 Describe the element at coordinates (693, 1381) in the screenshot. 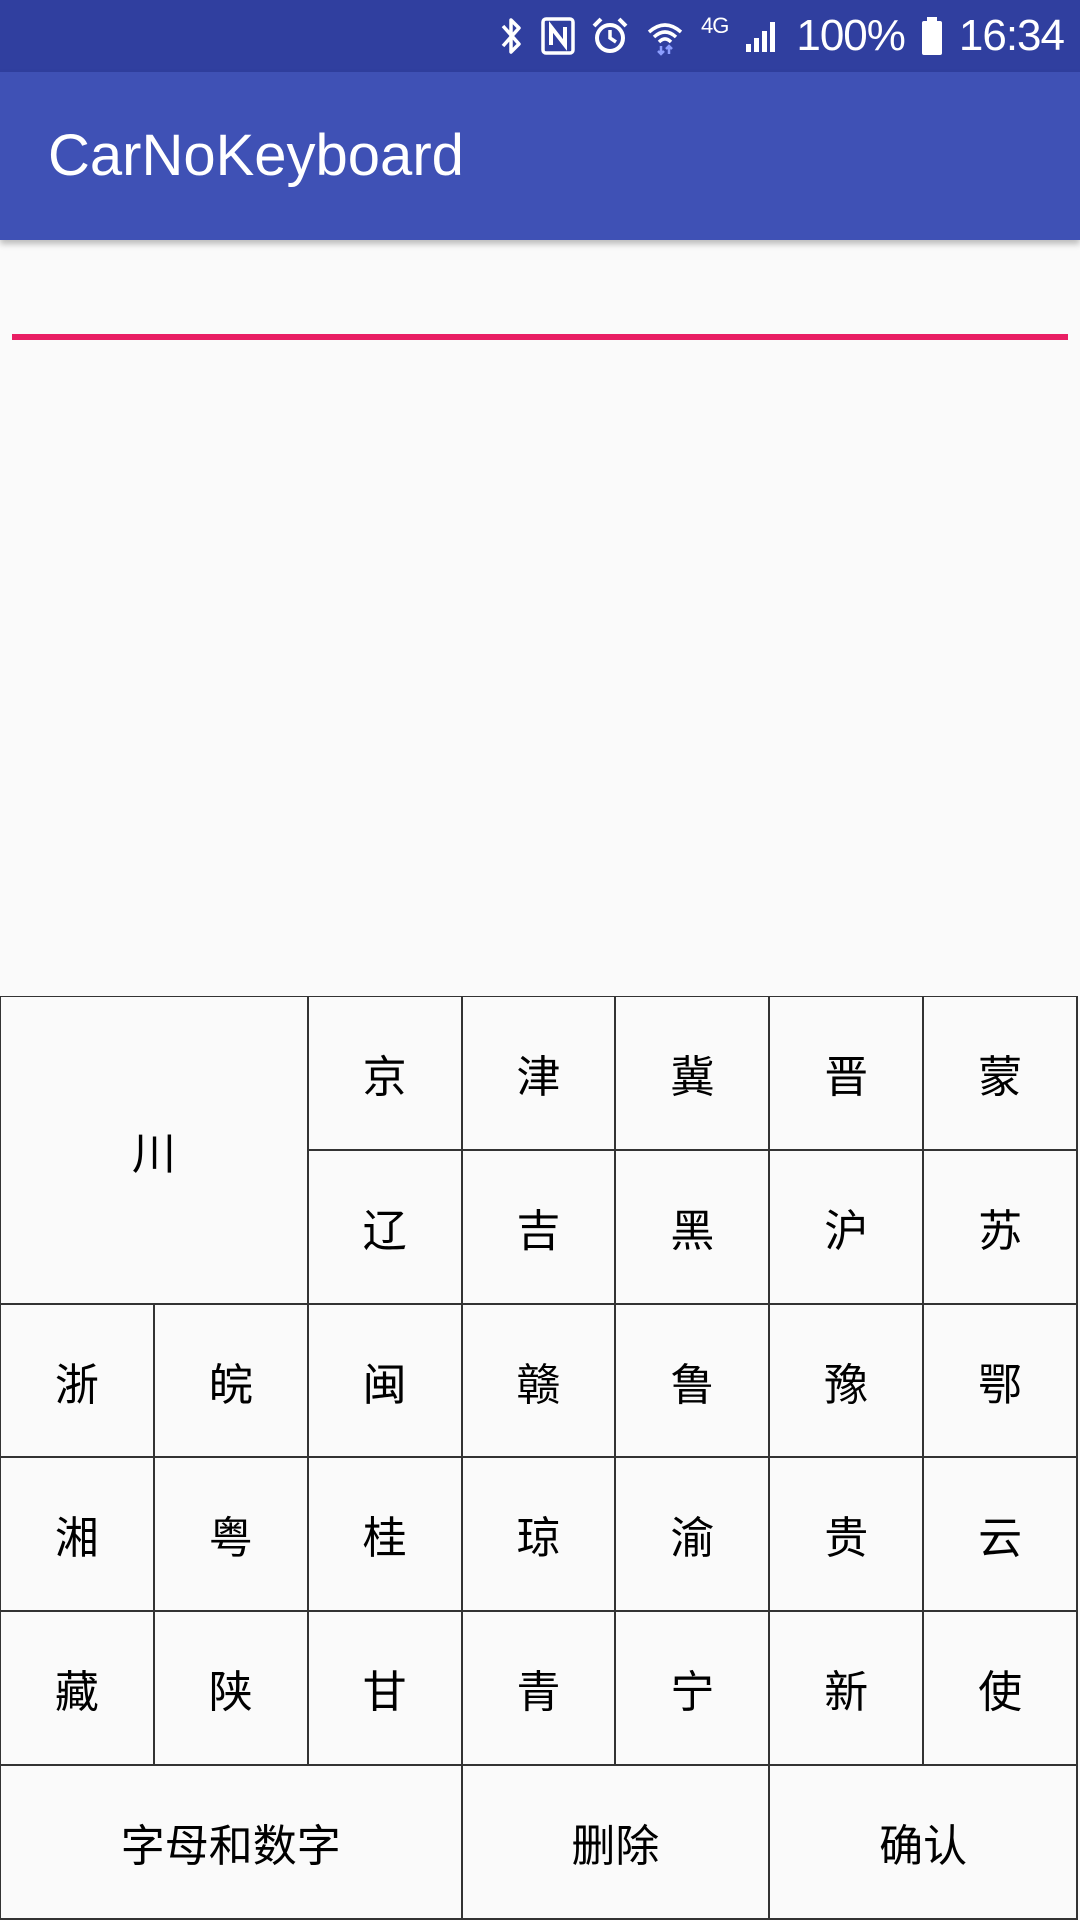

I see `key-province: 鲁` at that location.